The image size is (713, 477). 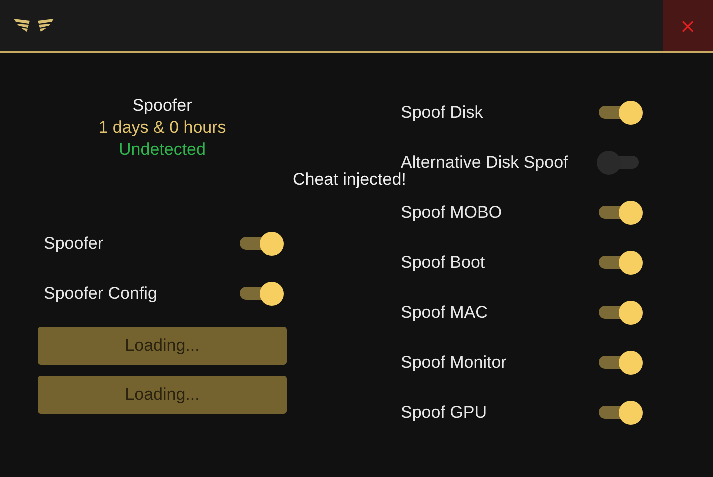 I want to click on product-name: Spoofer, so click(x=162, y=106).